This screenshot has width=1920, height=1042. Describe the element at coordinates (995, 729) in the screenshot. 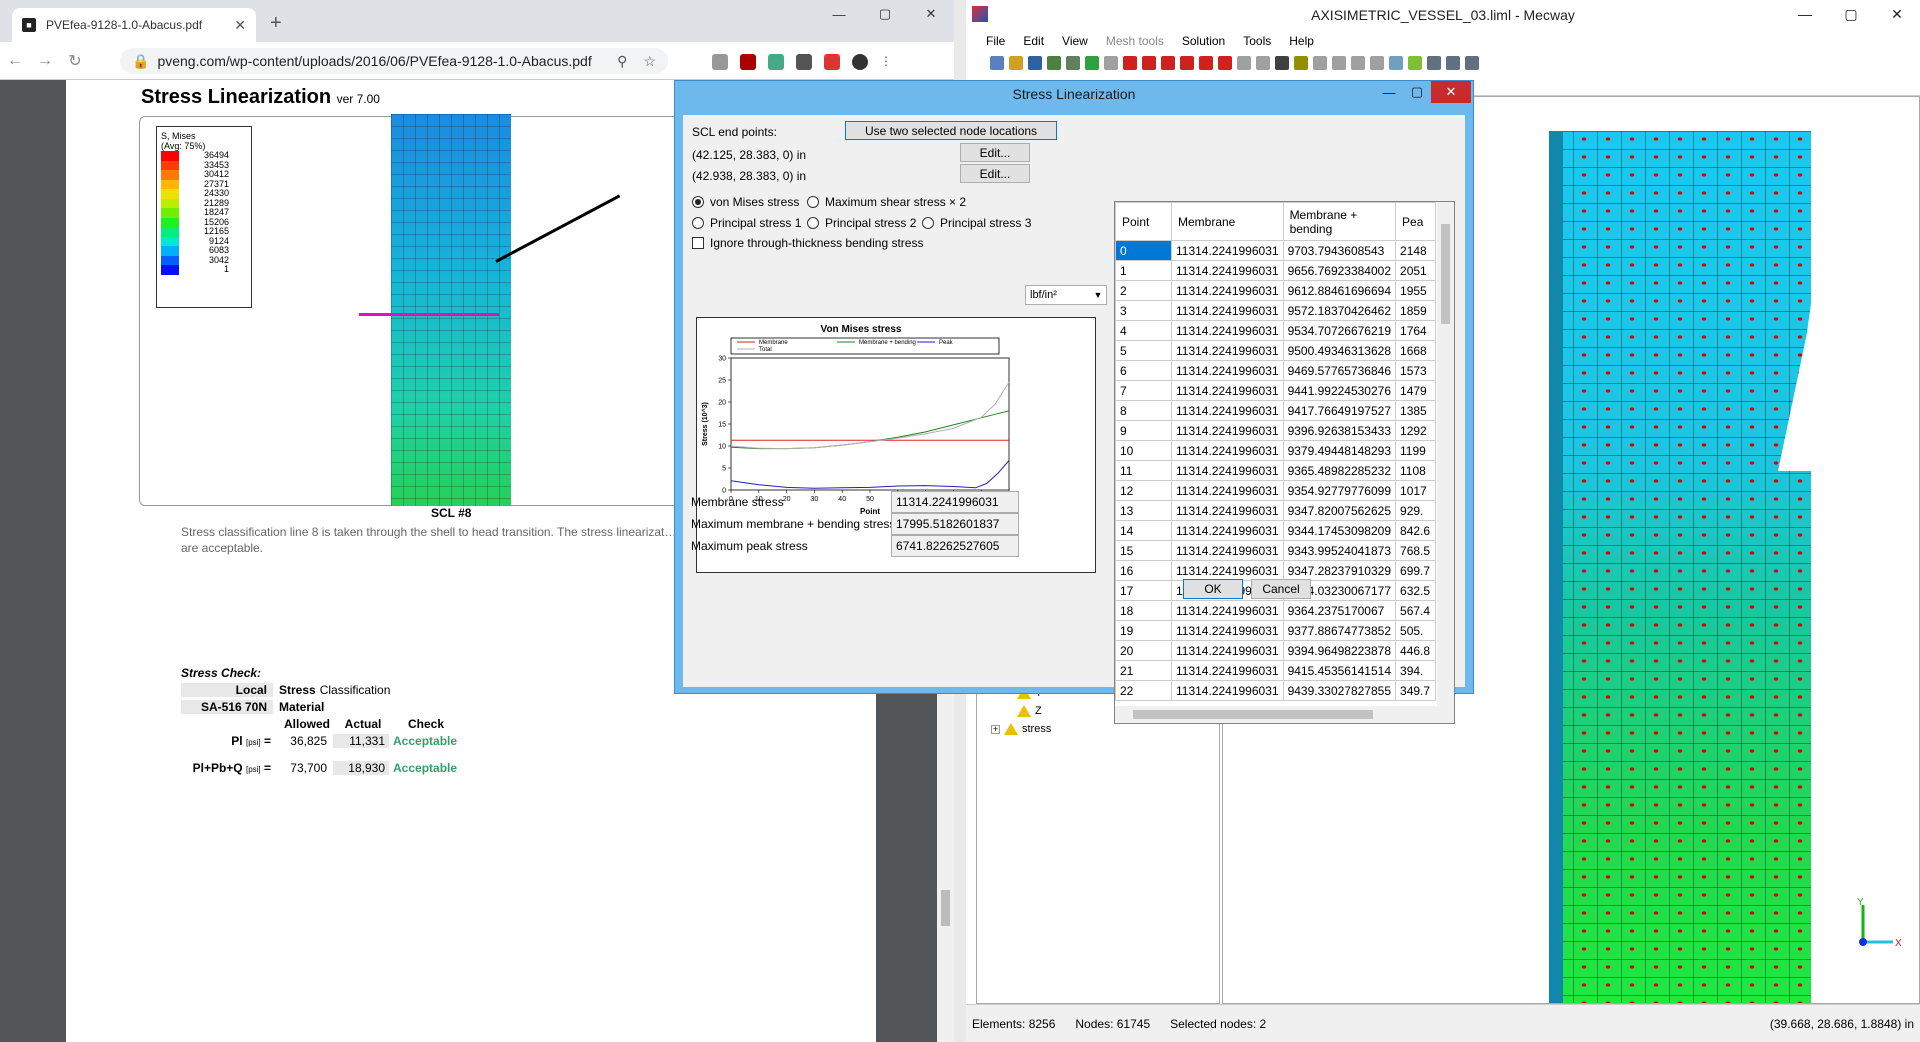

I see `expand-icon: +` at that location.